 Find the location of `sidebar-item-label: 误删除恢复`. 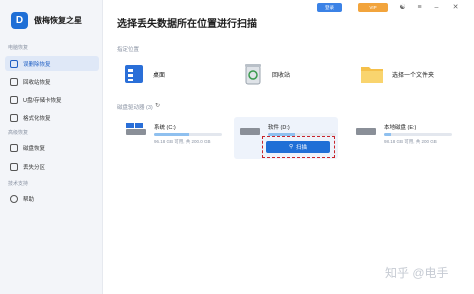

sidebar-item-label: 误删除恢复 is located at coordinates (37, 64).